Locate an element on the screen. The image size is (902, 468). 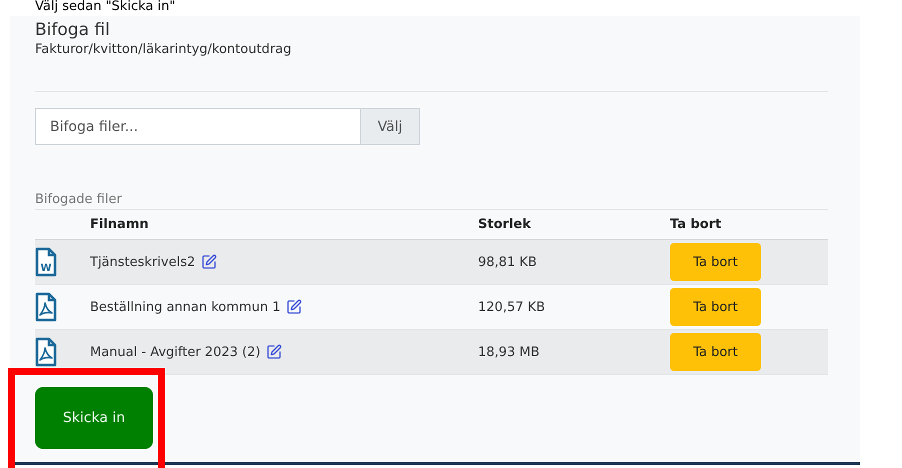
attached-files-label: Bifogade filer is located at coordinates (79, 200).